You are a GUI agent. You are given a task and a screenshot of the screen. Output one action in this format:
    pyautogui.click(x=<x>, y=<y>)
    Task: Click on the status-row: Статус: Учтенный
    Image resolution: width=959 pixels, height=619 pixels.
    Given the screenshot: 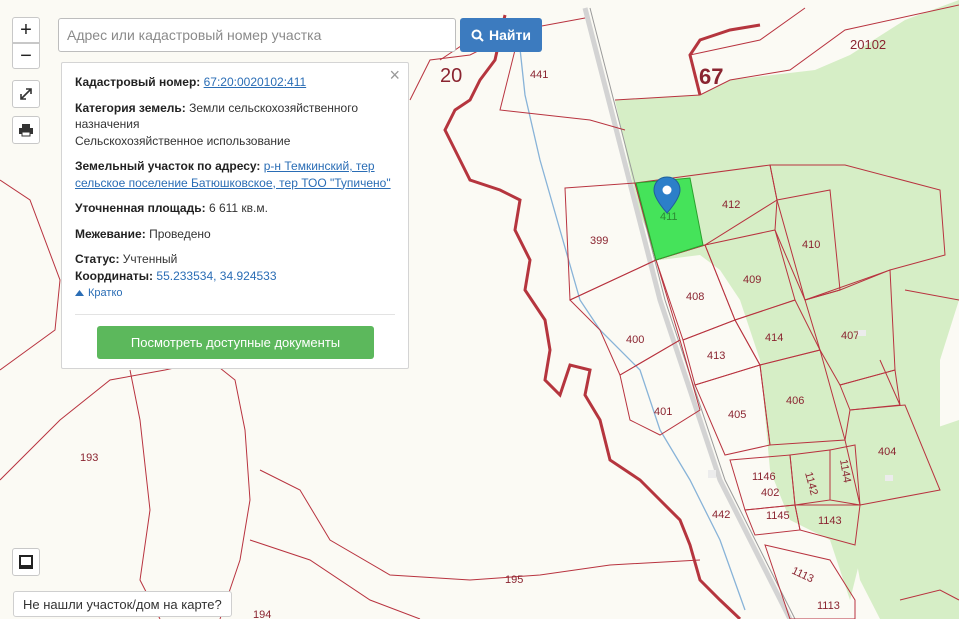 What is the action you would take?
    pyautogui.click(x=235, y=259)
    